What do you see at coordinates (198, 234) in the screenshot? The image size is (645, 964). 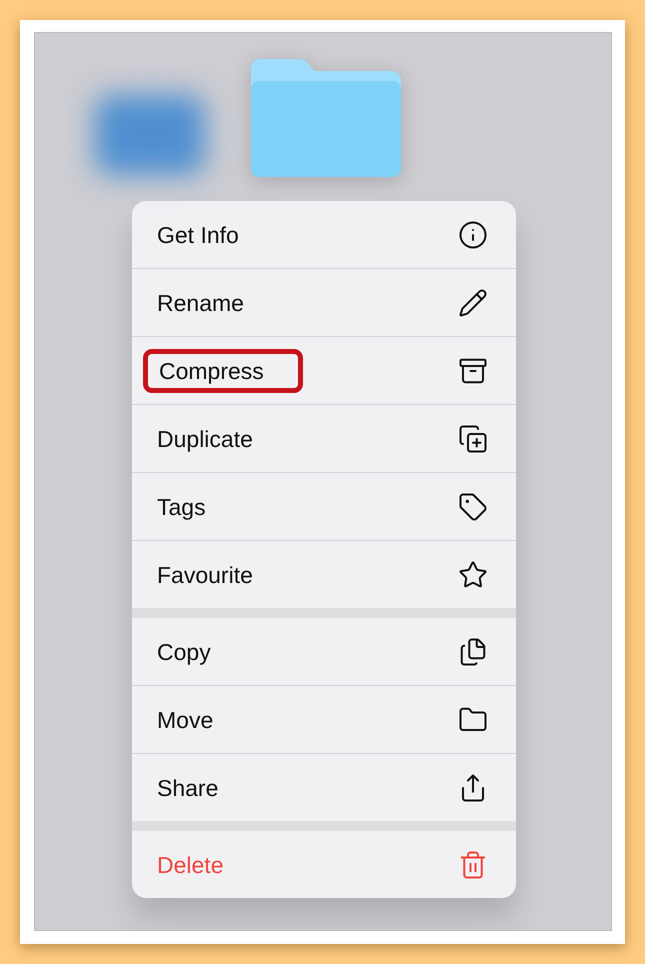 I see `menu-label: Get Info` at bounding box center [198, 234].